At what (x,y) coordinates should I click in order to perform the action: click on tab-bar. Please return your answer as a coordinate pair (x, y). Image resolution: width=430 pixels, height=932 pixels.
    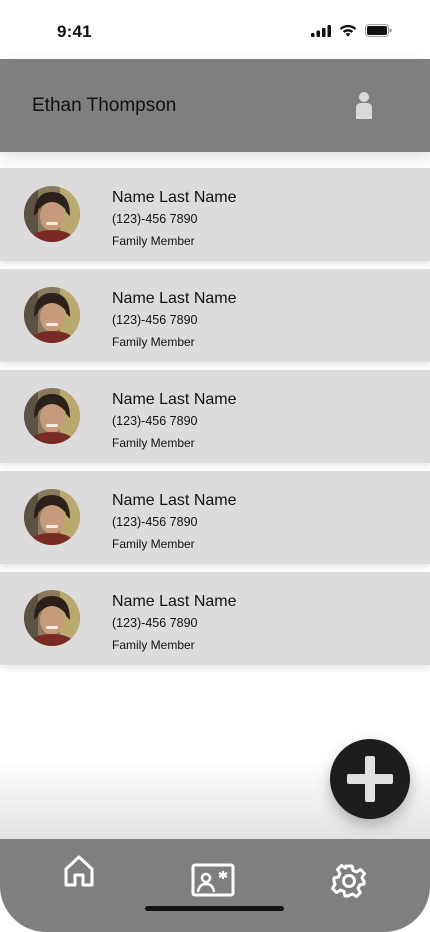
    Looking at the image, I should click on (215, 885).